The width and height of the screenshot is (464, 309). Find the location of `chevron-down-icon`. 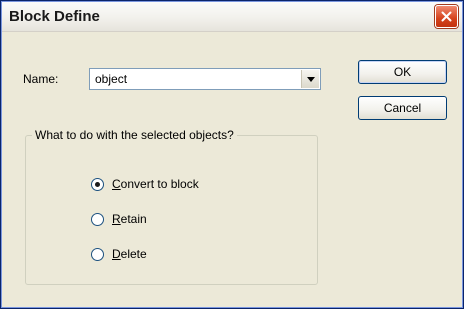

chevron-down-icon is located at coordinates (310, 79).